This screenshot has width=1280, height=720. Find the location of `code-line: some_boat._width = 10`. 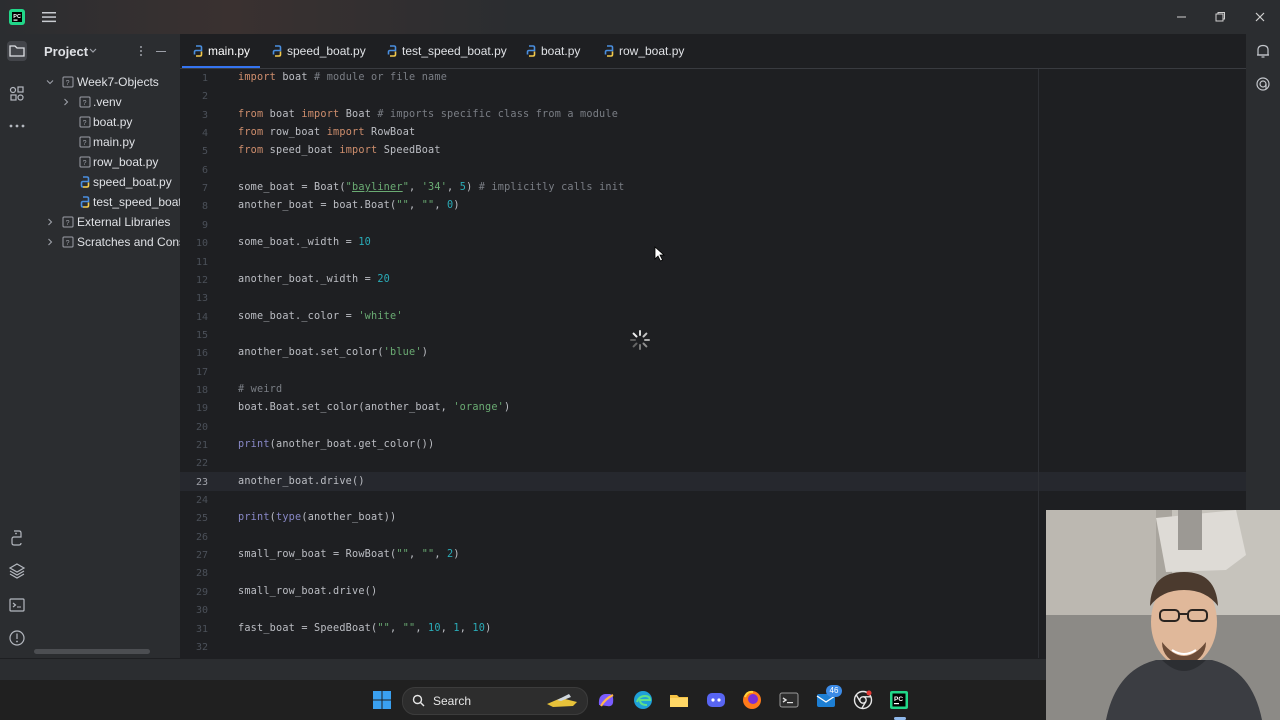

code-line: some_boat._width = 10 is located at coordinates (304, 246).